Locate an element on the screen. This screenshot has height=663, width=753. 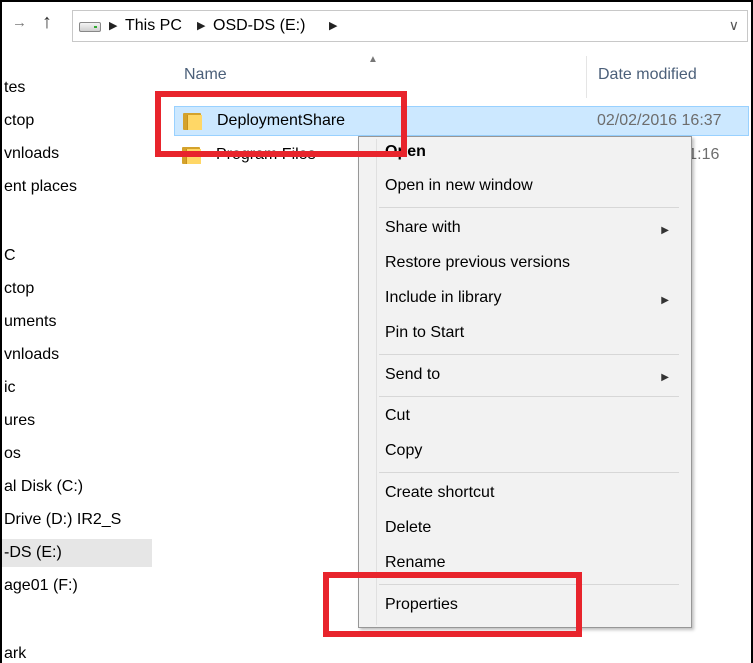
column-header-date-modified: Date modified is located at coordinates (647, 75).